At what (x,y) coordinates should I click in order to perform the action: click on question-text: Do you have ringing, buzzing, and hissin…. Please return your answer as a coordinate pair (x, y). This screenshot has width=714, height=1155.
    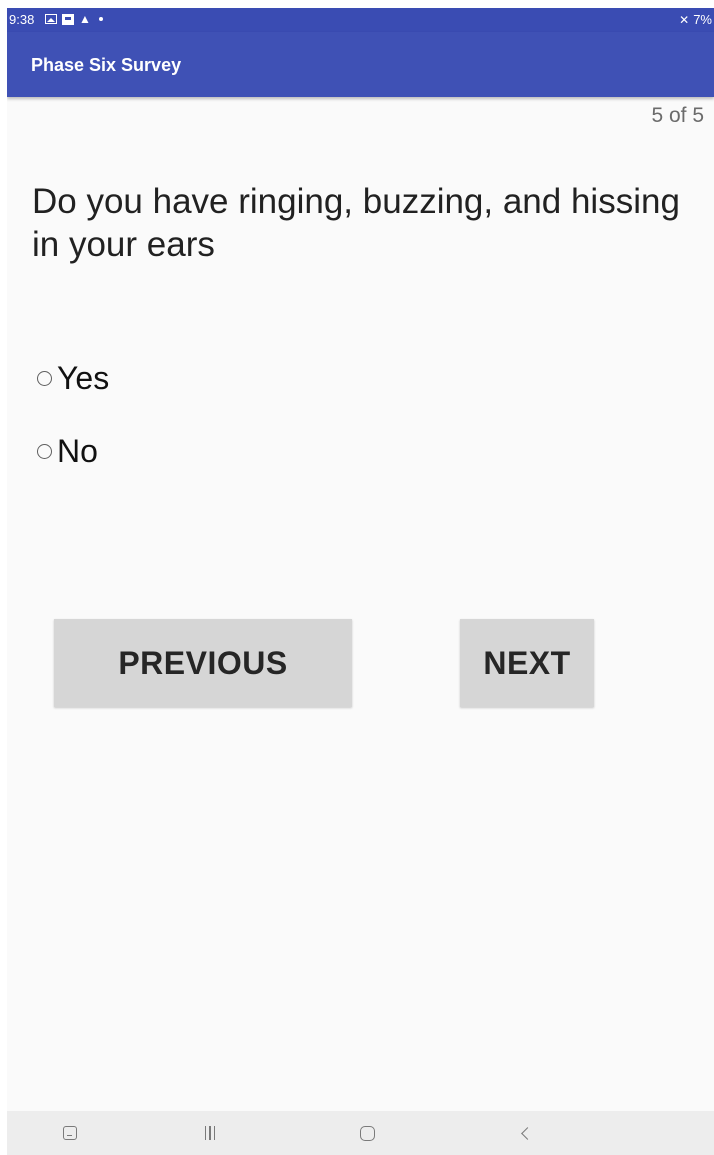
    Looking at the image, I should click on (356, 223).